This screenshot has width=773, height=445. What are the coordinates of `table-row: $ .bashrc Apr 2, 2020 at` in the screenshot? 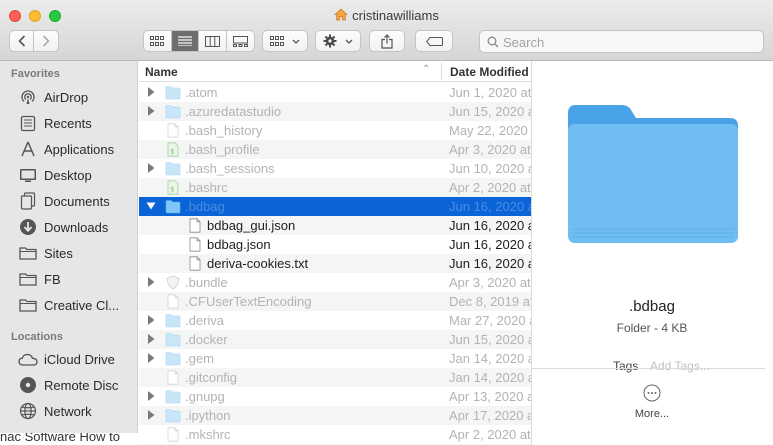 It's located at (335, 187).